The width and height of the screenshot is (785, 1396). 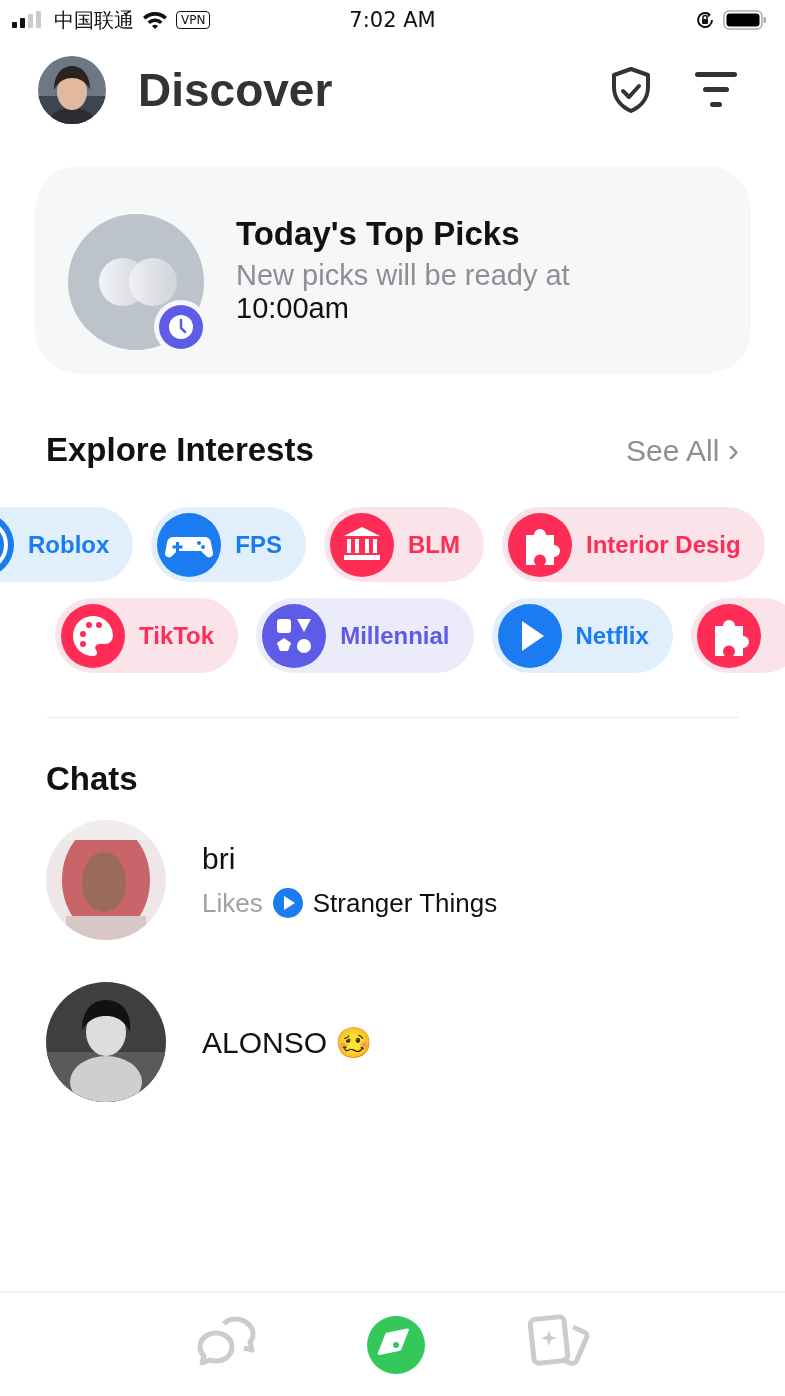 I want to click on interest-chip: Interior Desig, so click(x=633, y=544).